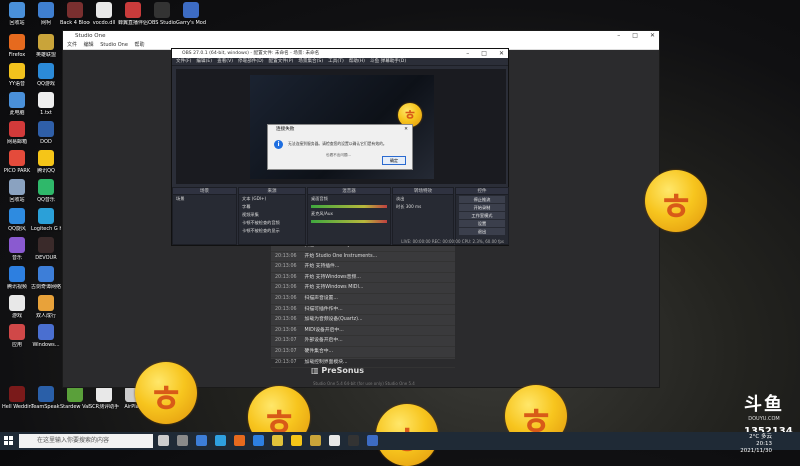  What do you see at coordinates (285, 129) in the screenshot?
I see `dialog-title: 连接失败` at bounding box center [285, 129].